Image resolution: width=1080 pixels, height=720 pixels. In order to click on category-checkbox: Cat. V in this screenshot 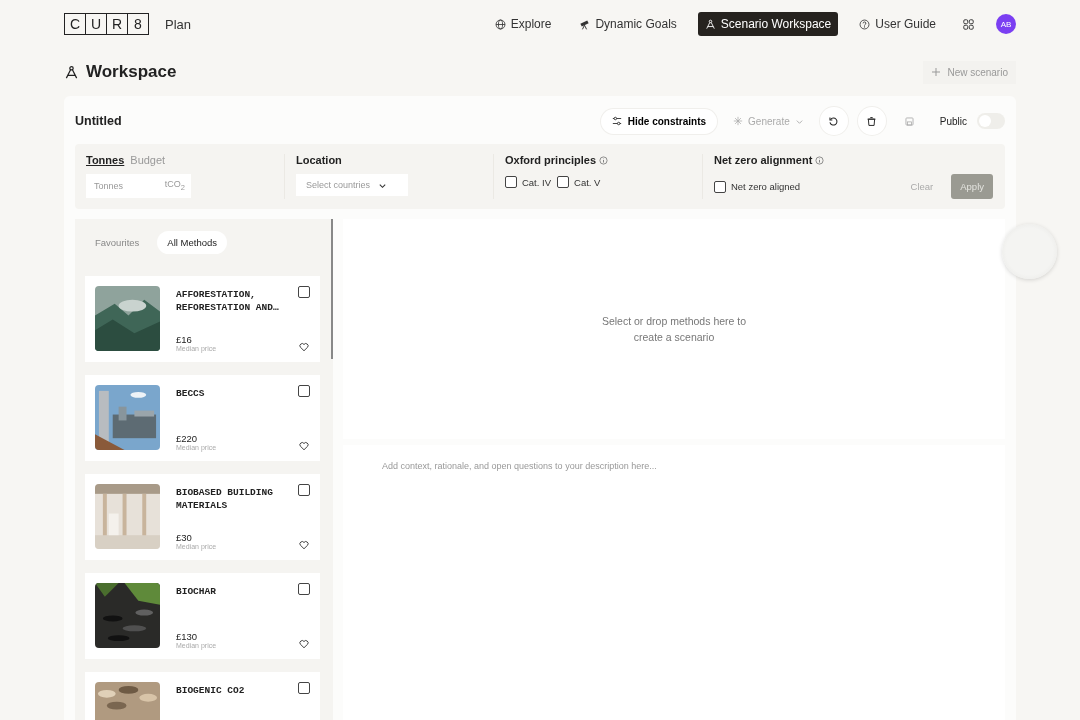, I will do `click(579, 182)`.